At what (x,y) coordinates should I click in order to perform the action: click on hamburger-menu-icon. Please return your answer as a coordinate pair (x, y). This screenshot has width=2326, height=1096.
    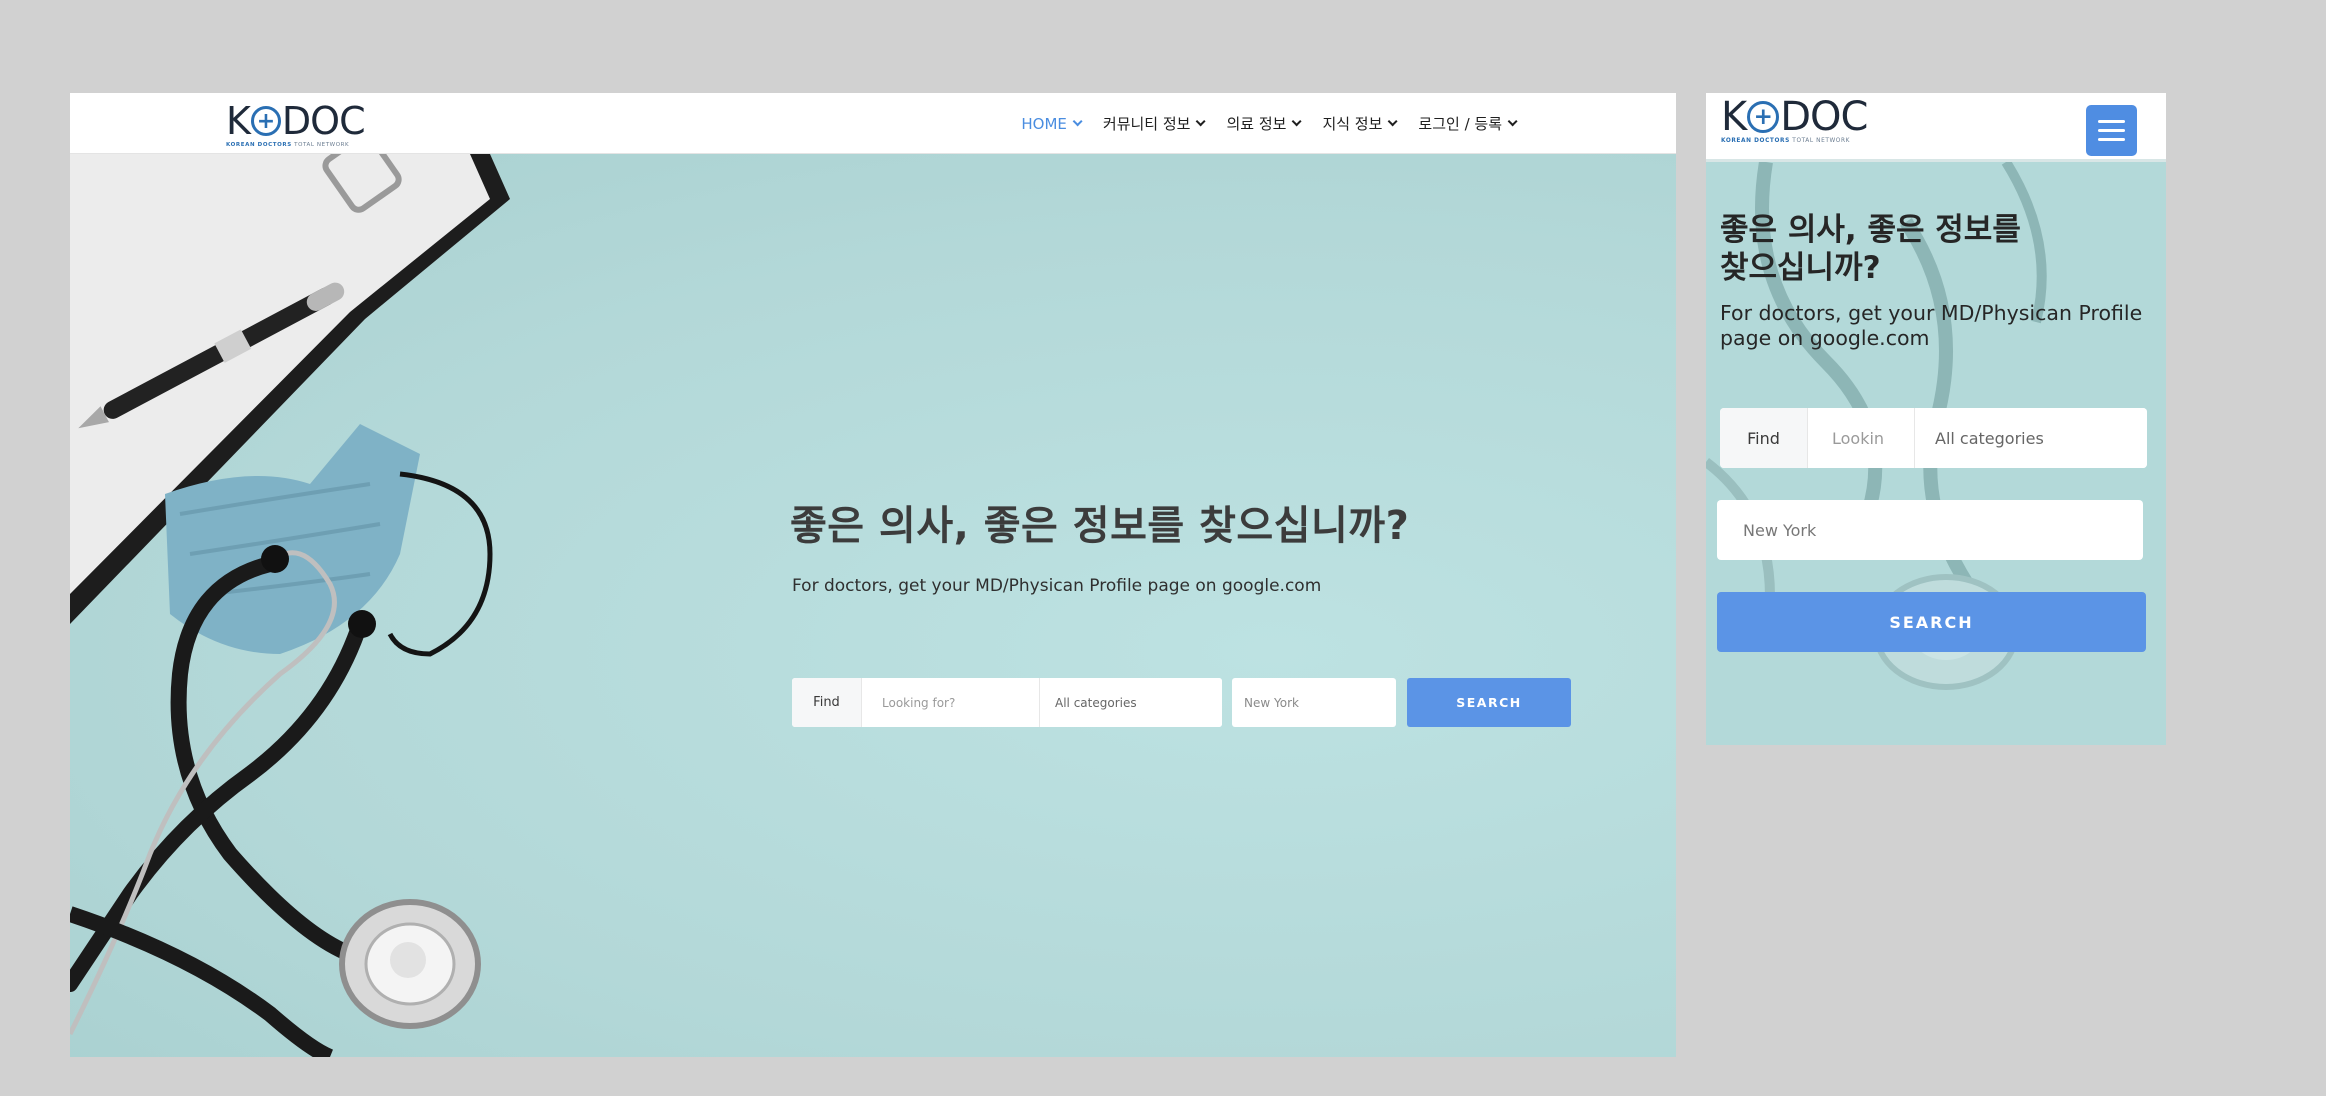
    Looking at the image, I should click on (2111, 130).